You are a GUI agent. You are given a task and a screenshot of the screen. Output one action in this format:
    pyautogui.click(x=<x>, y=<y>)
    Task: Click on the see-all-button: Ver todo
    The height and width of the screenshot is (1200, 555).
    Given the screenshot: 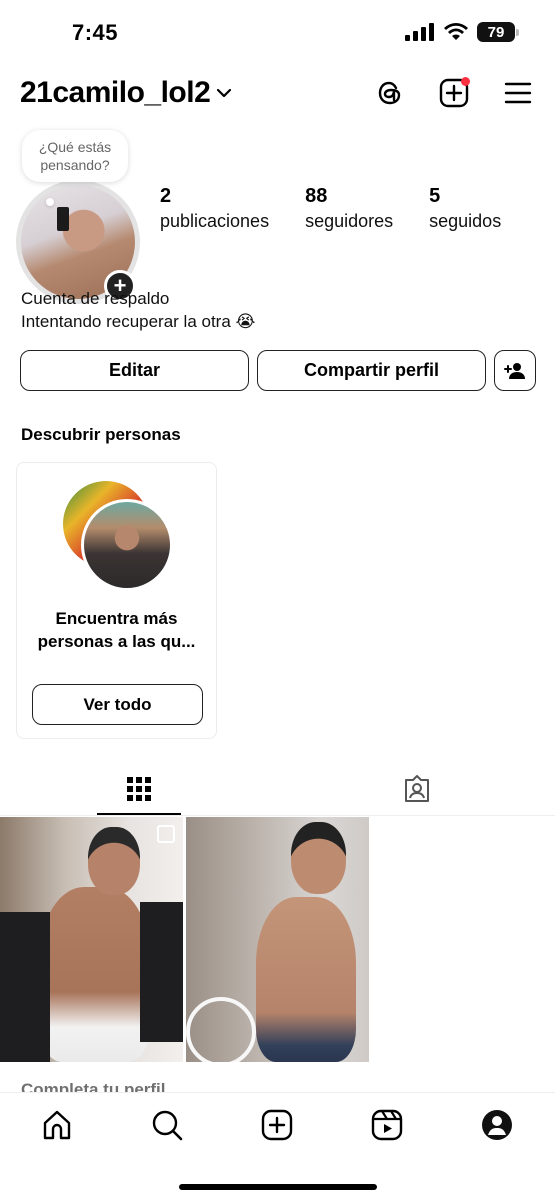 What is the action you would take?
    pyautogui.click(x=117, y=704)
    